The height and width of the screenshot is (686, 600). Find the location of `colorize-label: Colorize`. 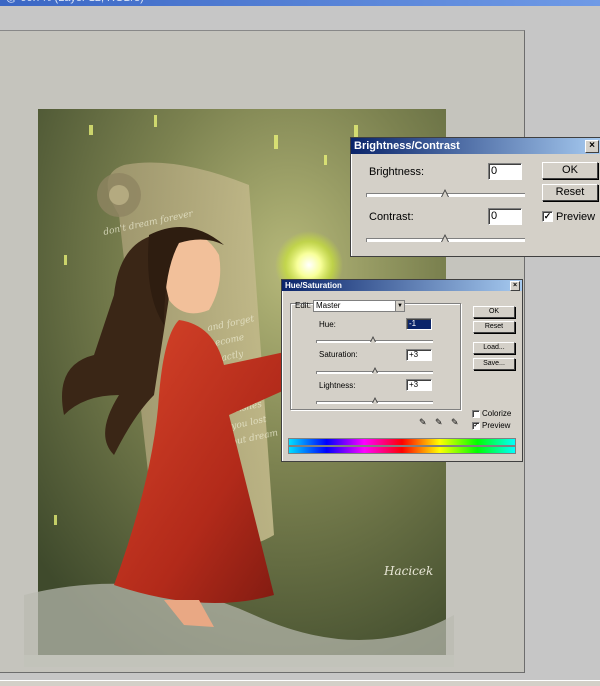

colorize-label: Colorize is located at coordinates (497, 413).